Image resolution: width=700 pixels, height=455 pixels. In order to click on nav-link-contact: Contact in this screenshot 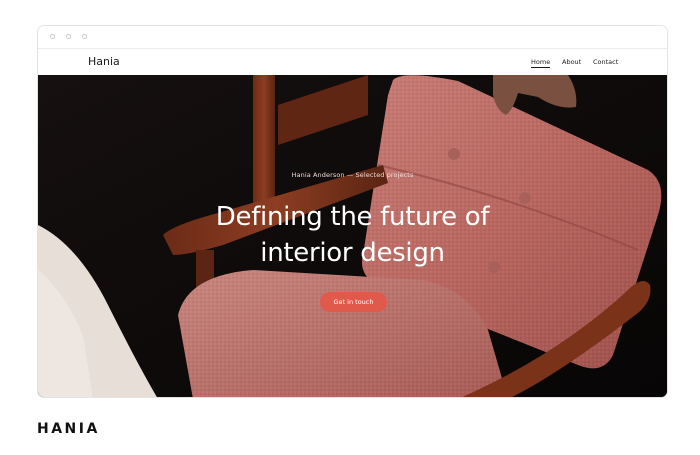, I will do `click(605, 62)`.